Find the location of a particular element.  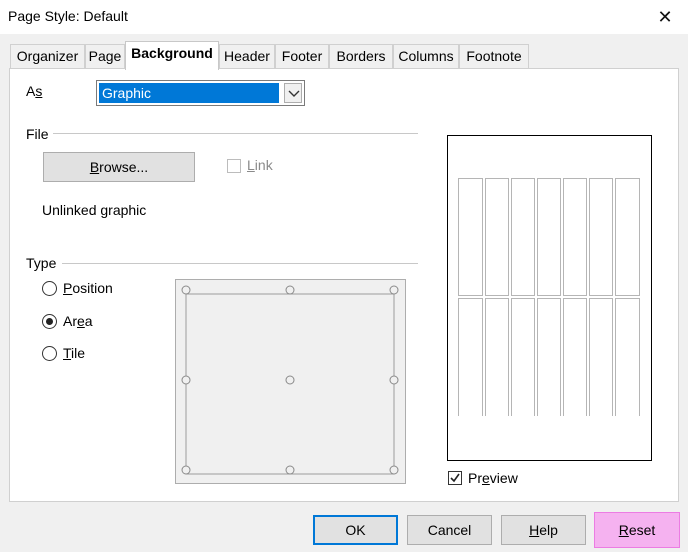

file-separator is located at coordinates (235, 133).